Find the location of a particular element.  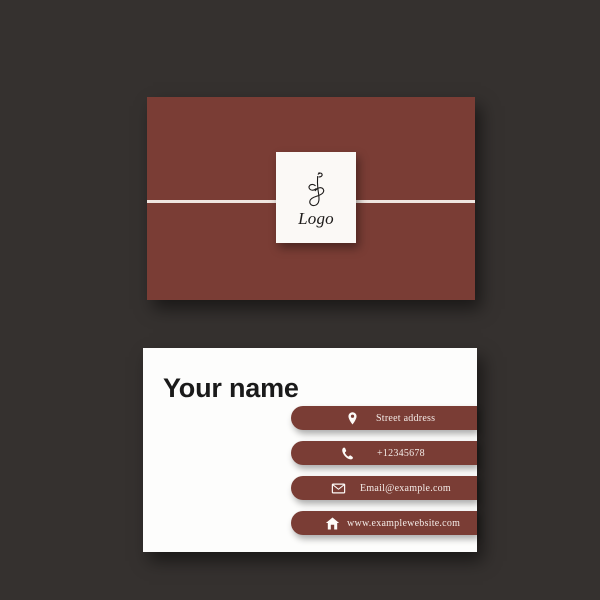

contact-label-email: Email@example.com is located at coordinates (405, 488).